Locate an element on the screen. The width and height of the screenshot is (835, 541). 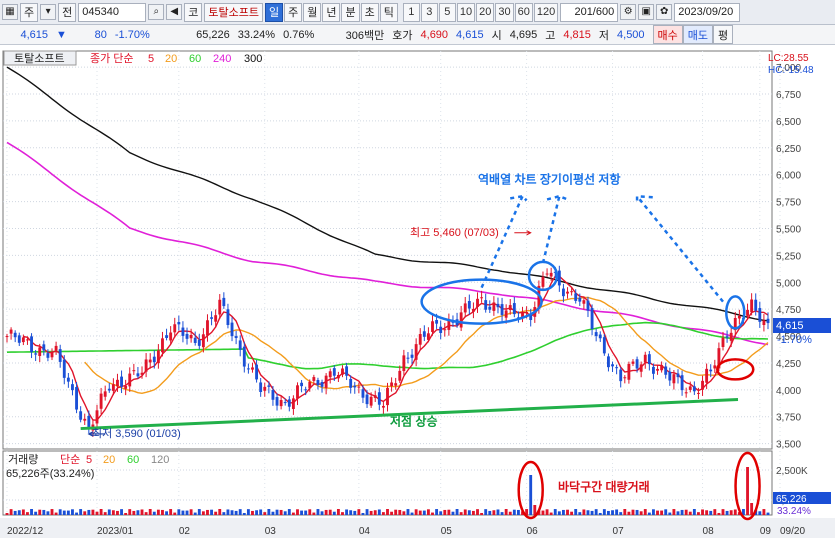
count-input: 201/600 is located at coordinates (589, 12).